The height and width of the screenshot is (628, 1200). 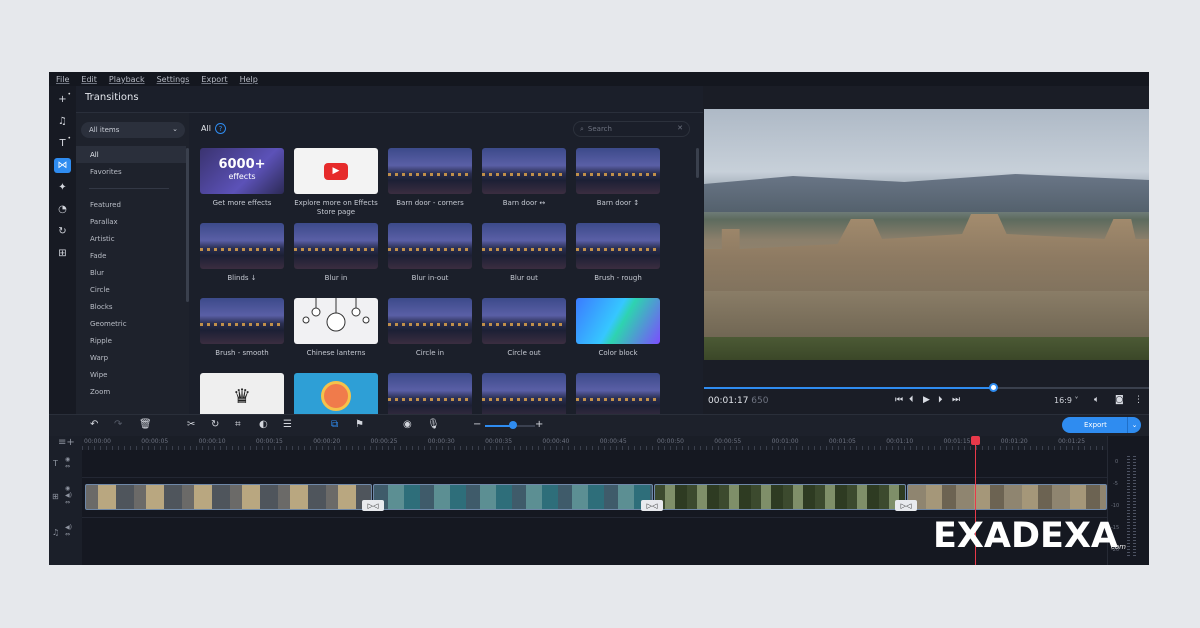 I want to click on timecode-main: 00:01:17, so click(x=728, y=401).